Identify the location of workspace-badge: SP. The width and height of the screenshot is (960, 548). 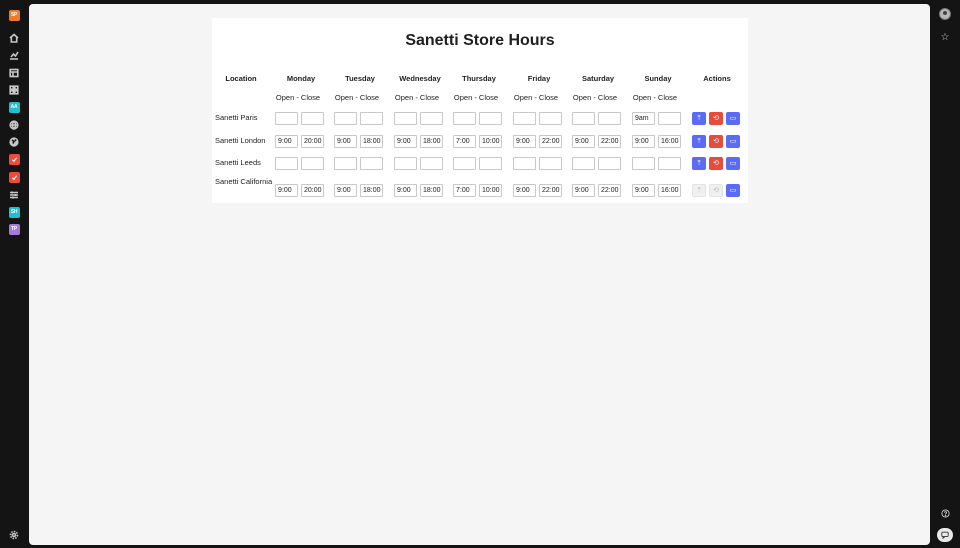
(14, 15).